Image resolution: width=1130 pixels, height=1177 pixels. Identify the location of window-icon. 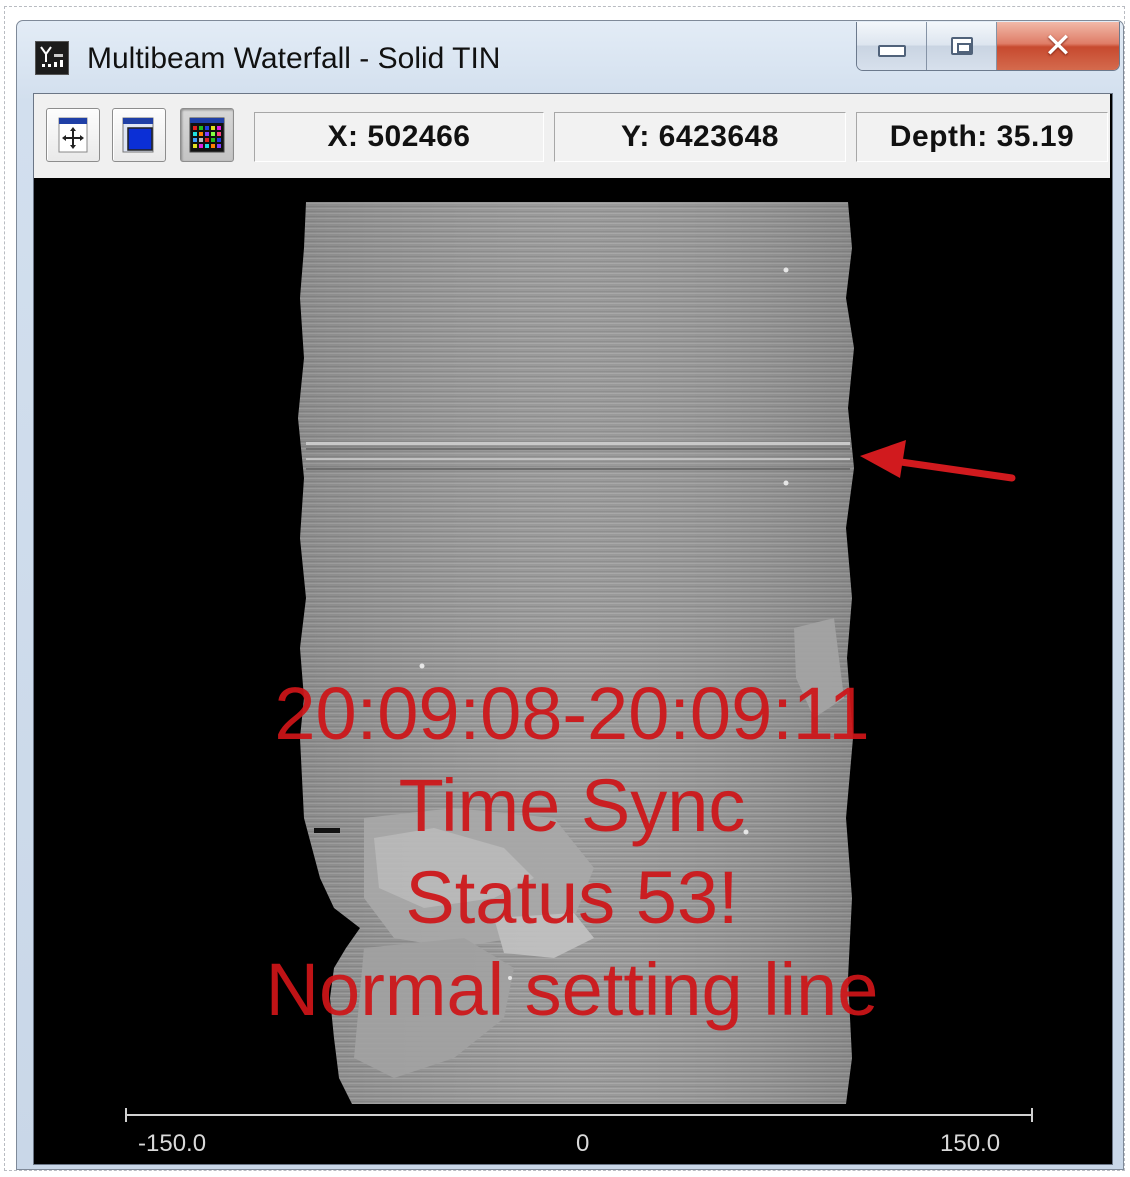
(138, 135).